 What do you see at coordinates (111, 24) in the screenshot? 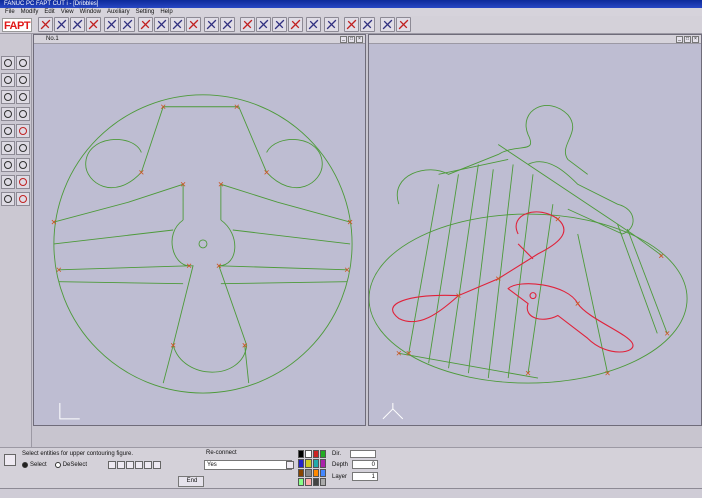
I see `arrow-icon` at bounding box center [111, 24].